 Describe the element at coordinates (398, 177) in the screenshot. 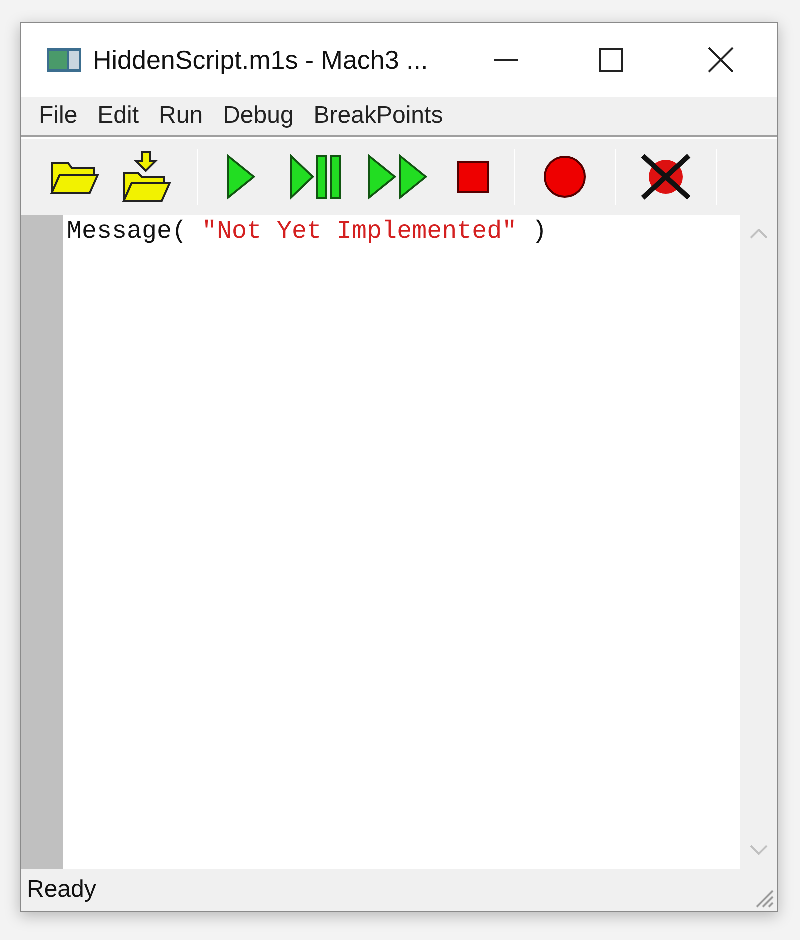

I see `fast-forward-icon` at that location.